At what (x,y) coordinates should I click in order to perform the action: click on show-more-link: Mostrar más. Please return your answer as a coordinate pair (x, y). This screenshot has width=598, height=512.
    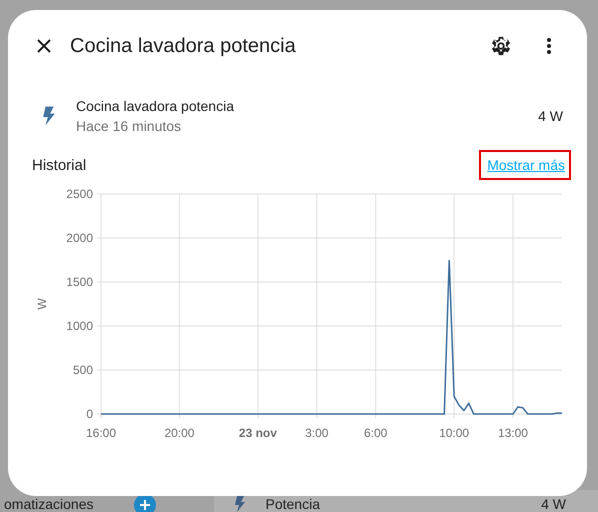
    Looking at the image, I should click on (525, 165).